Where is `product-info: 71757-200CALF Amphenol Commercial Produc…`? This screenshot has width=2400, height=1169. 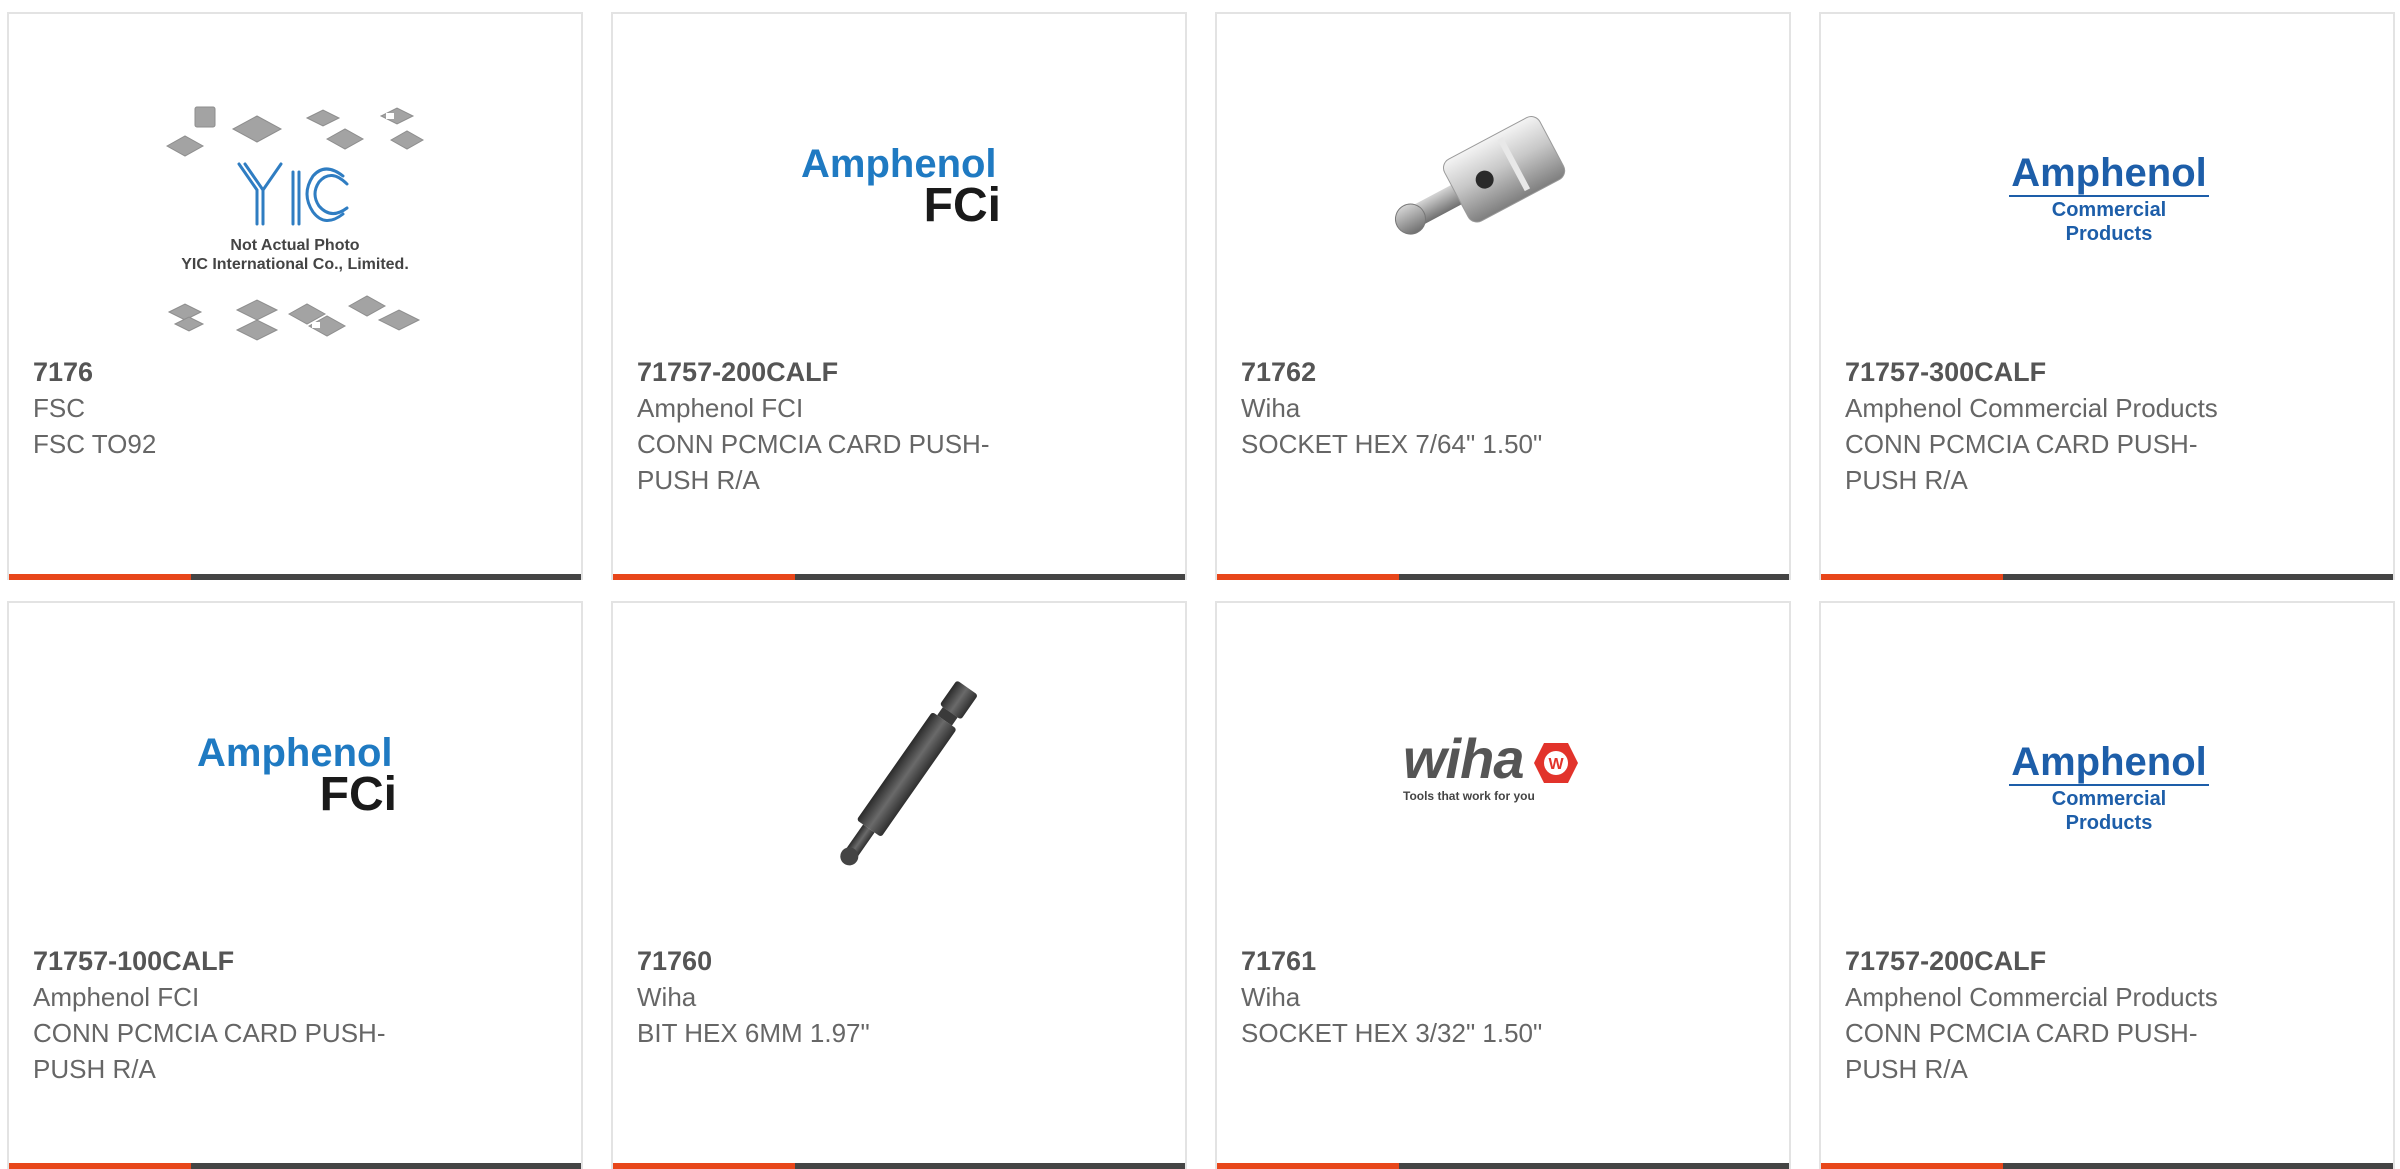 product-info: 71757-200CALF Amphenol Commercial Produc… is located at coordinates (2055, 1015).